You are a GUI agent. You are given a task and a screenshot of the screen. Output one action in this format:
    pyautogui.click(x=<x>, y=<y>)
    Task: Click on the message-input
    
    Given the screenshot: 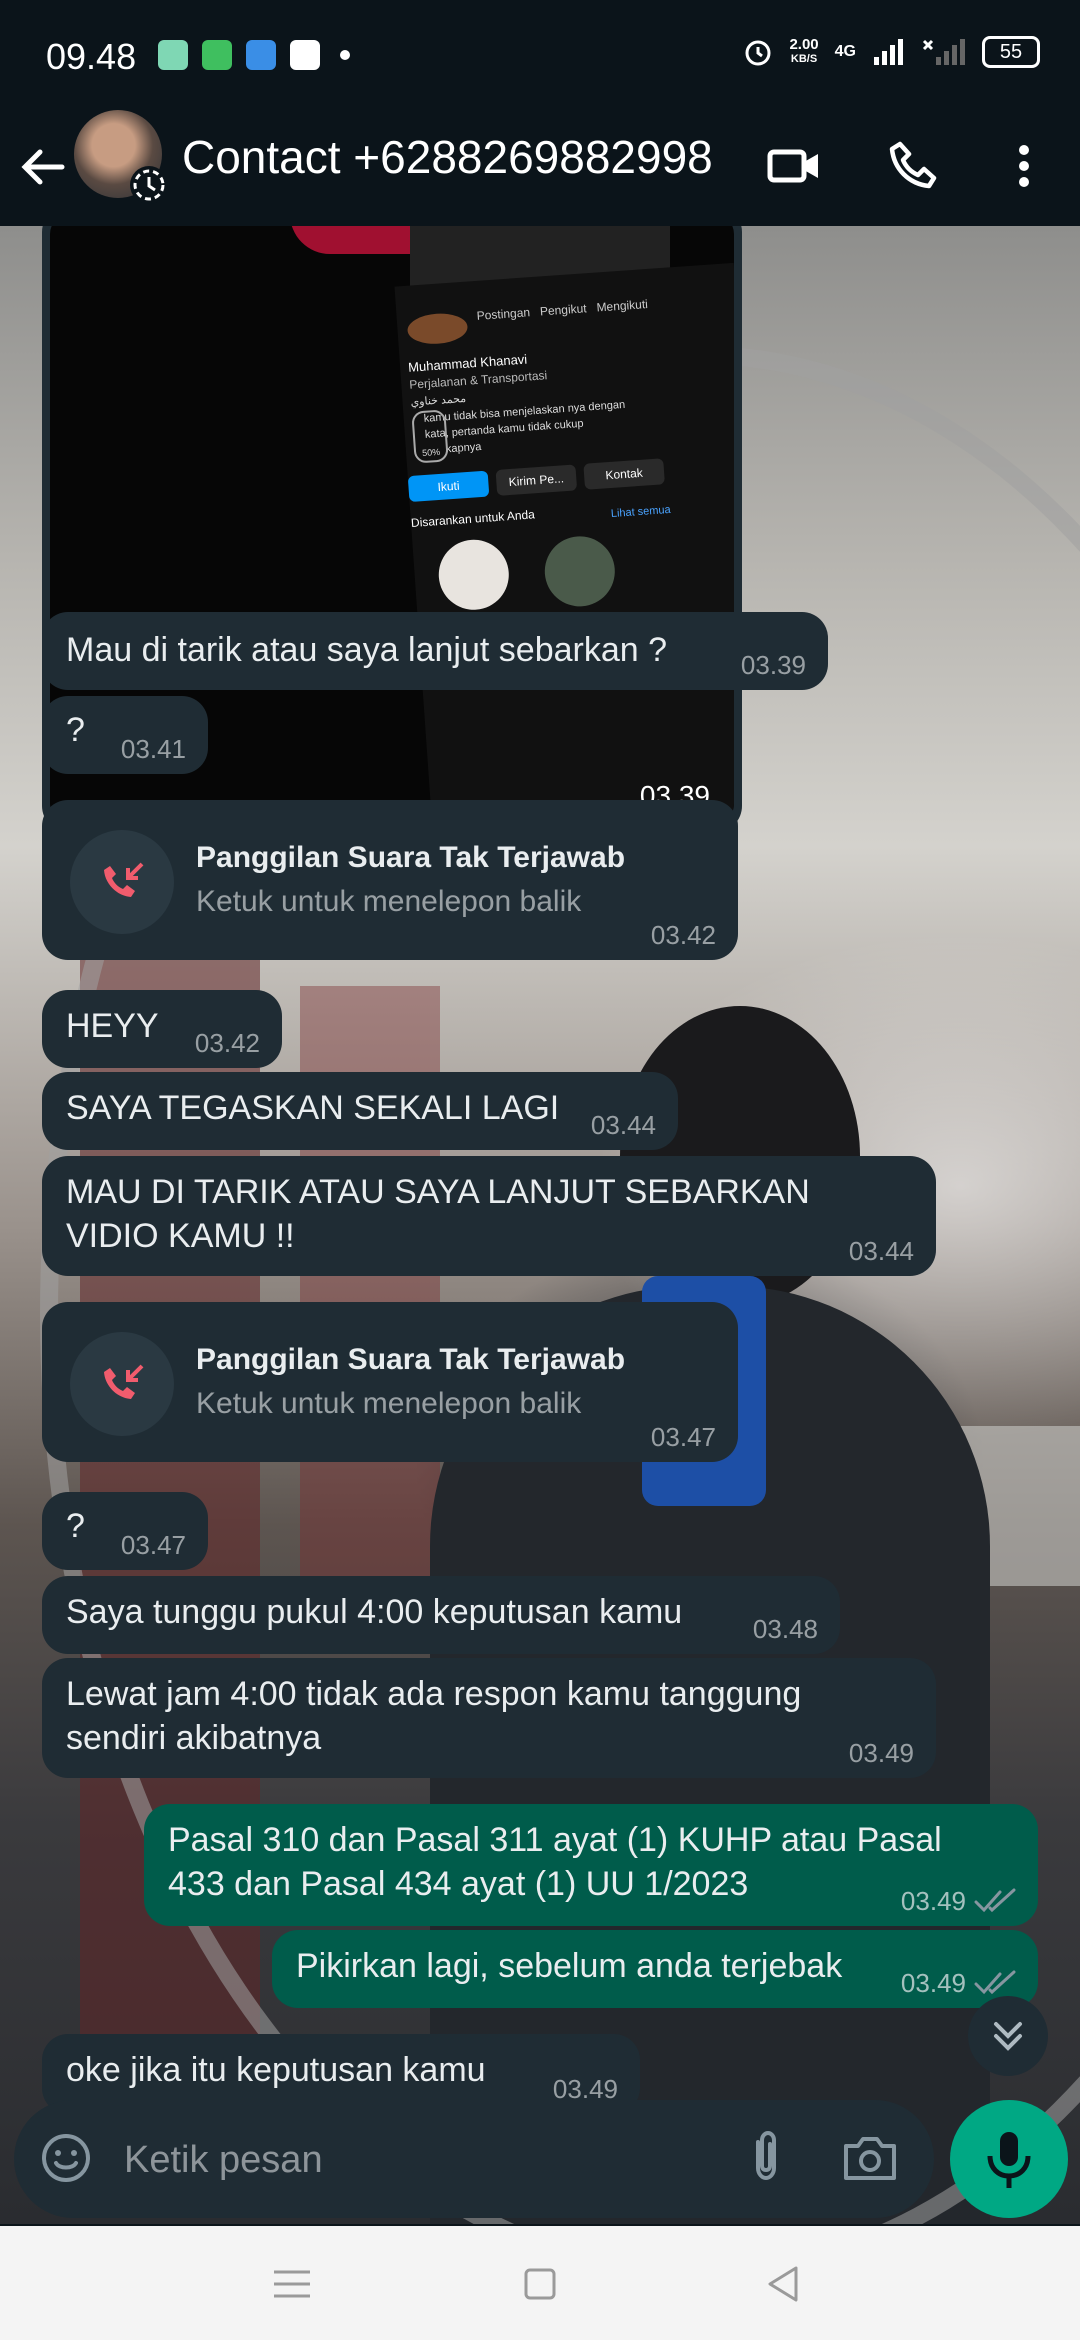 What is the action you would take?
    pyautogui.click(x=404, y=2160)
    